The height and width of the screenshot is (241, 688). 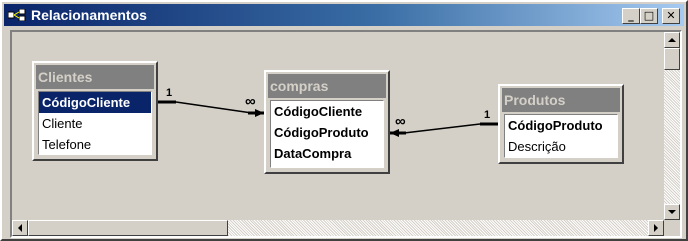 I want to click on relationship-lines: 1 ∞ 1 ∞, so click(x=328, y=112).